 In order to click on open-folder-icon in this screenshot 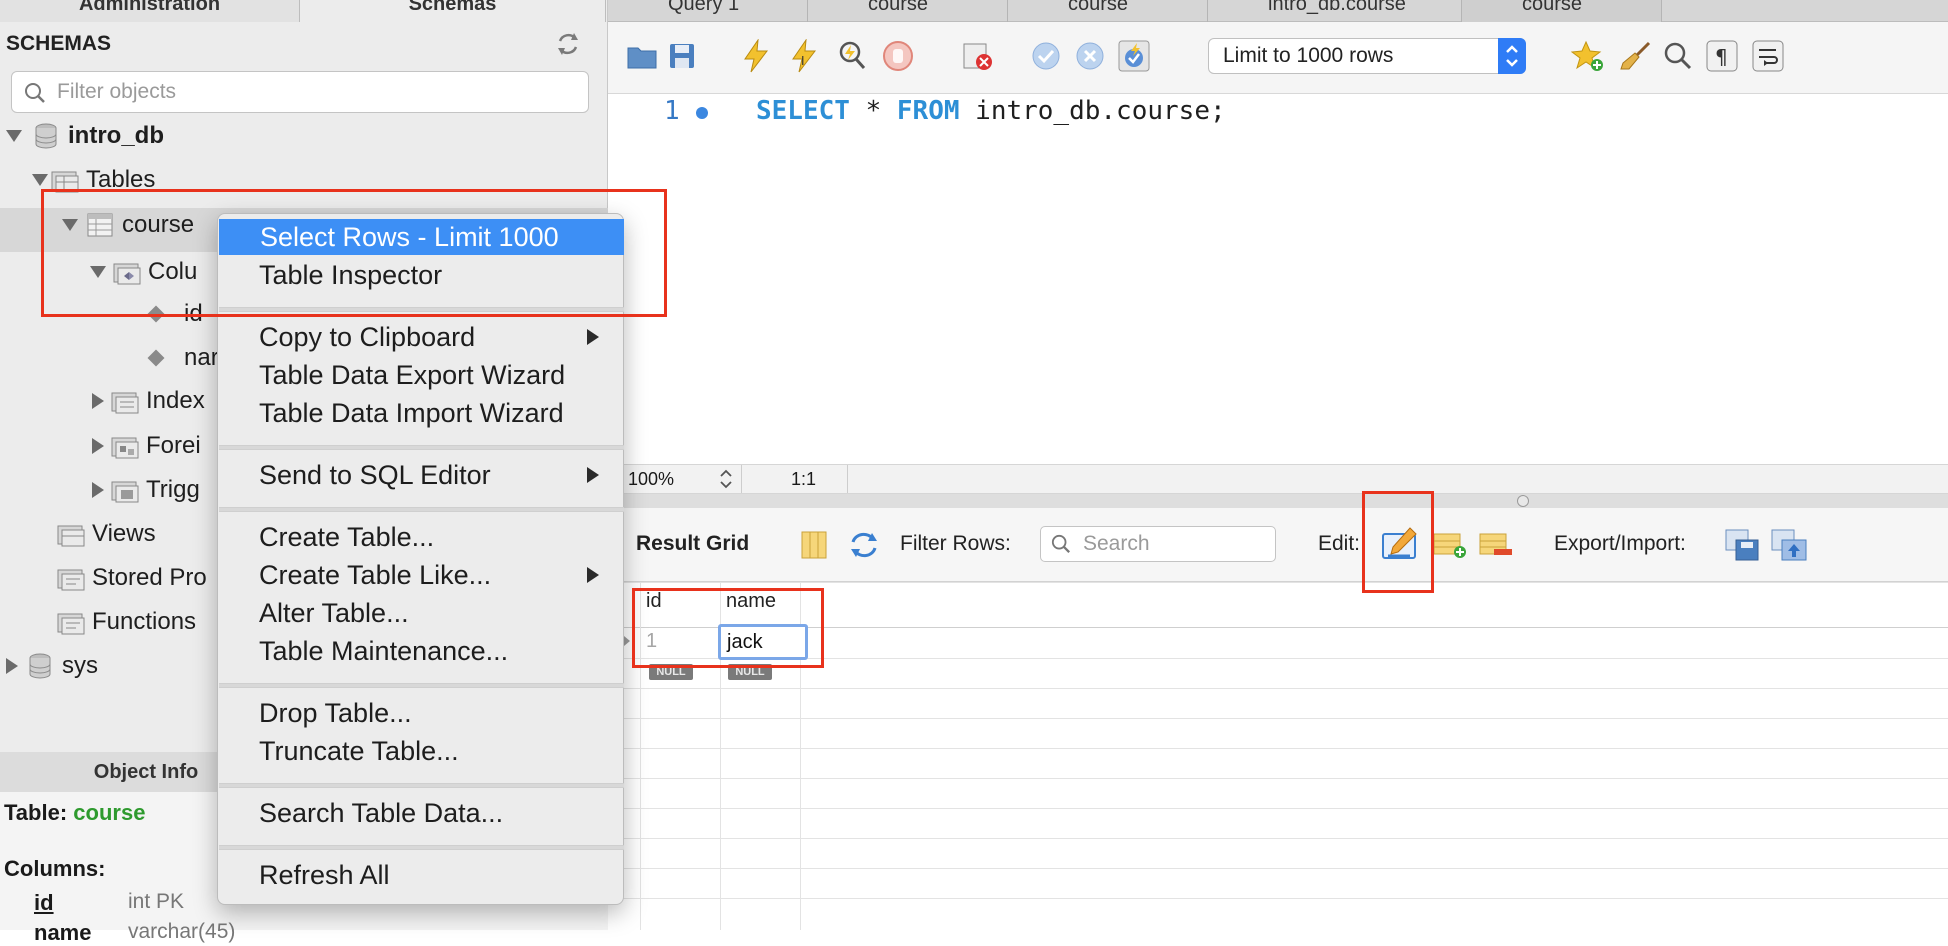, I will do `click(642, 56)`.